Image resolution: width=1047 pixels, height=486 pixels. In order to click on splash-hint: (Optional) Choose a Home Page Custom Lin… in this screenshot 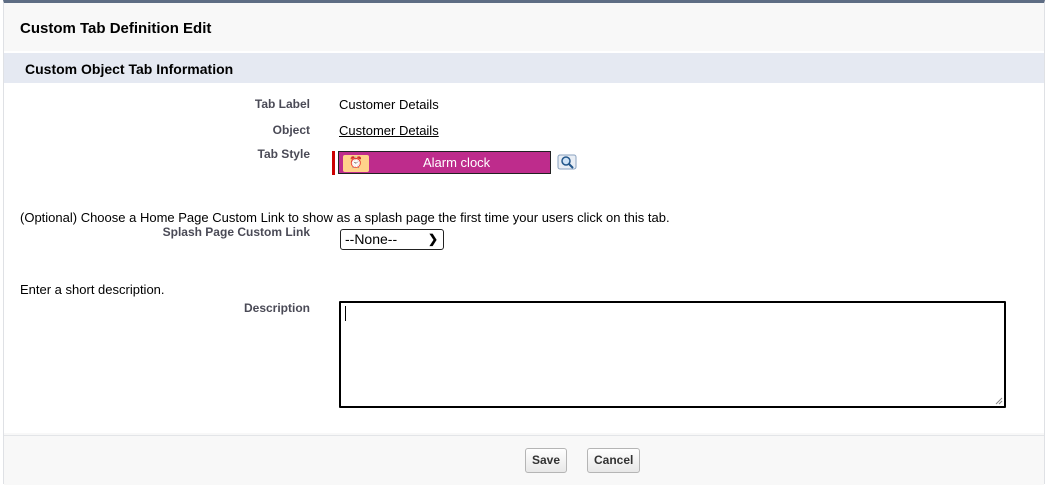, I will do `click(345, 217)`.